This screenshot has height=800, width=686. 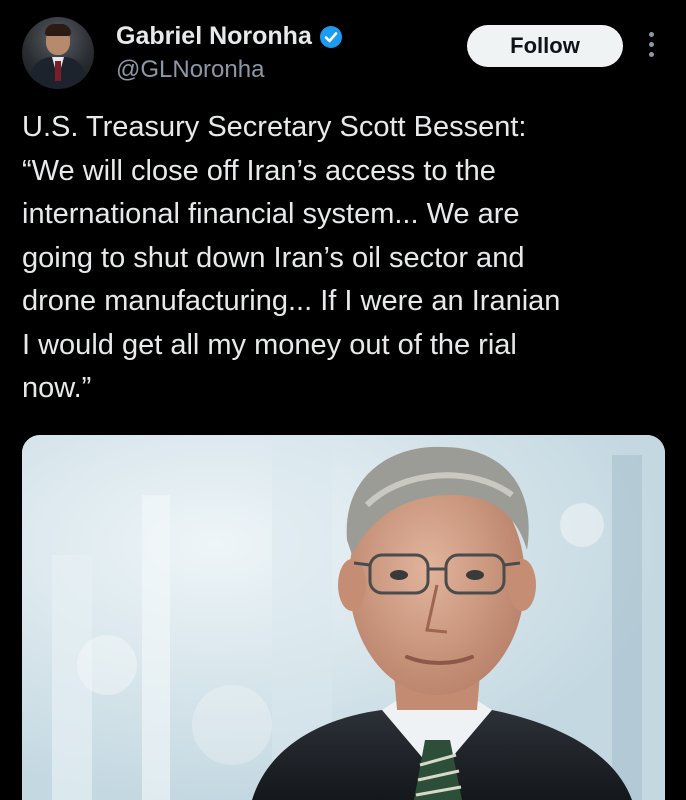 I want to click on avatar, so click(x=58, y=53).